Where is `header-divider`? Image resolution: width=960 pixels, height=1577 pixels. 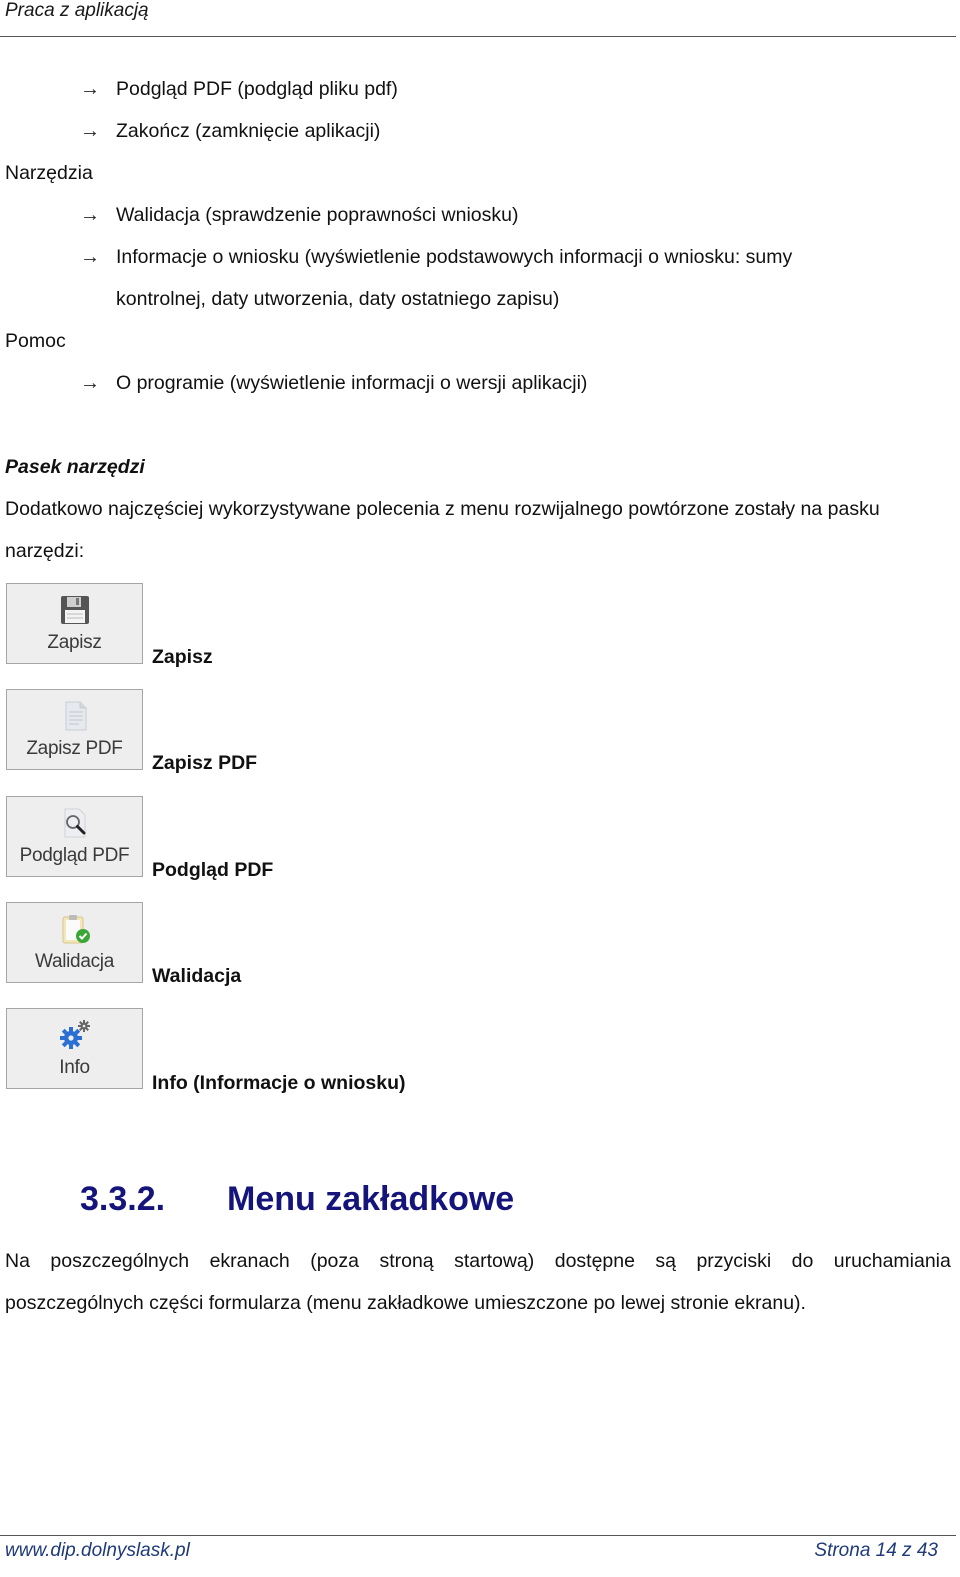 header-divider is located at coordinates (478, 36).